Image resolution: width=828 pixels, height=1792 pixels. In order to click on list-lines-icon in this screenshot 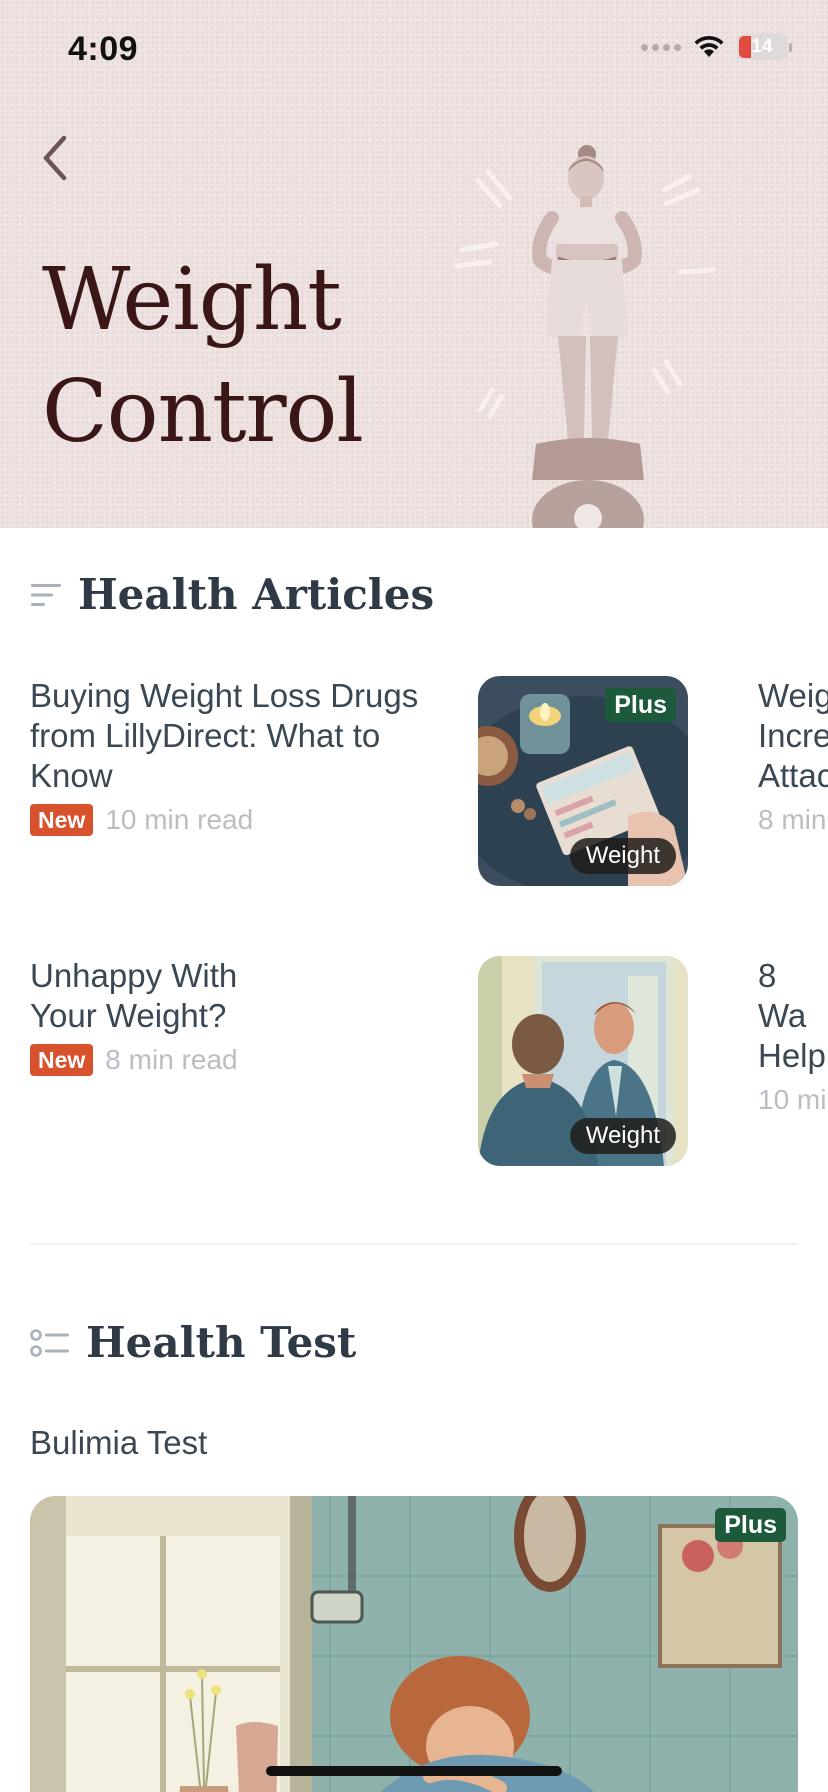, I will do `click(46, 594)`.